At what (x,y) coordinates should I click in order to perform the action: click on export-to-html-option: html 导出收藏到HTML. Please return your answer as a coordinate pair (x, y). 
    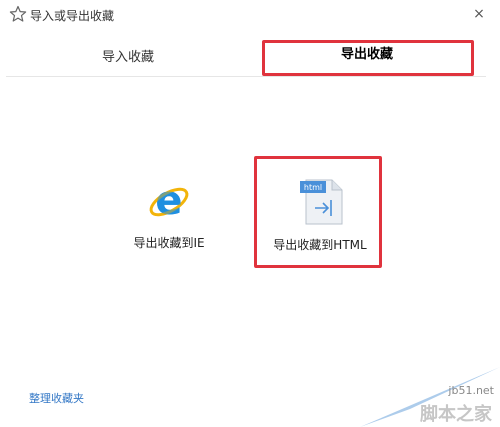
    Looking at the image, I should click on (320, 217).